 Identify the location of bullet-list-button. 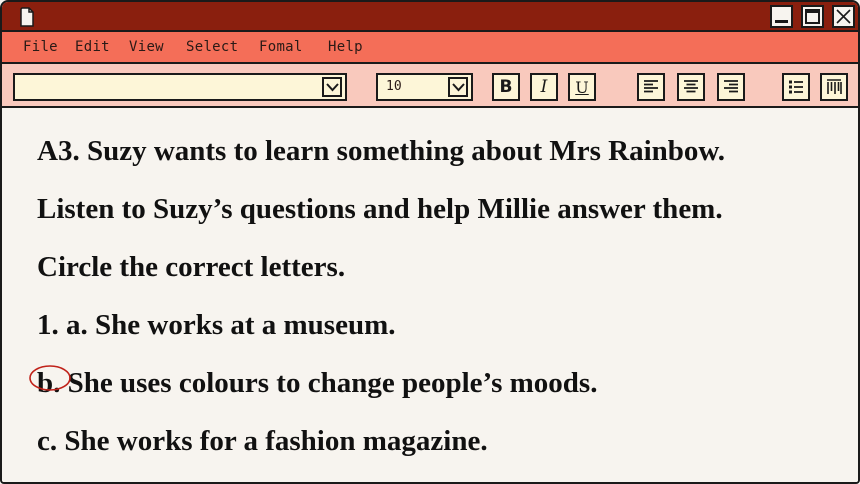
(796, 87).